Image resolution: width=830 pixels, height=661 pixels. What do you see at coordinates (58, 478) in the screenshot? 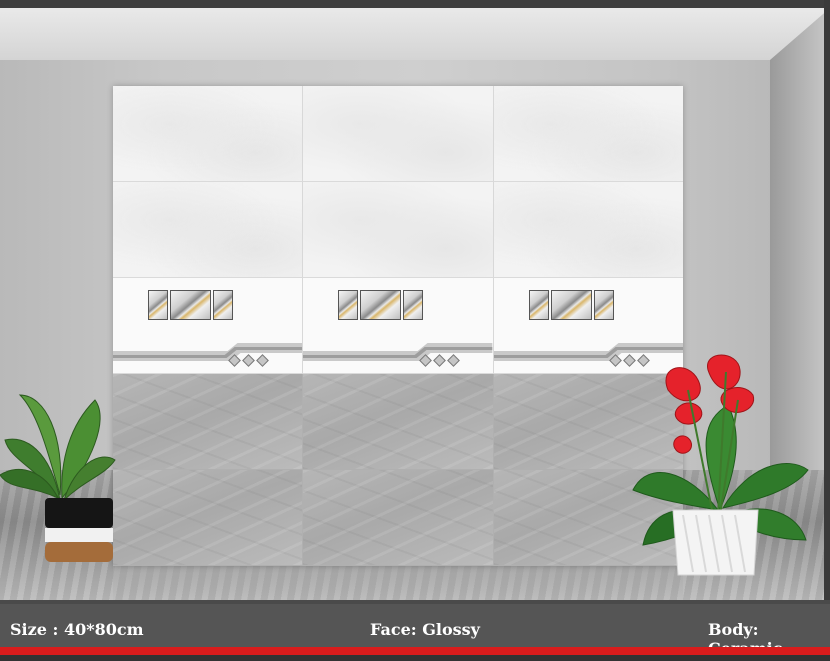
I see `potted-monstera-plant` at bounding box center [58, 478].